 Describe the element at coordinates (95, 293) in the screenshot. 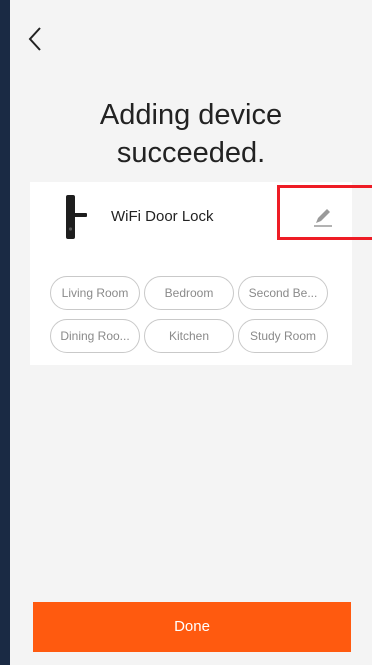

I see `room-chip-living-room: Living Room` at that location.